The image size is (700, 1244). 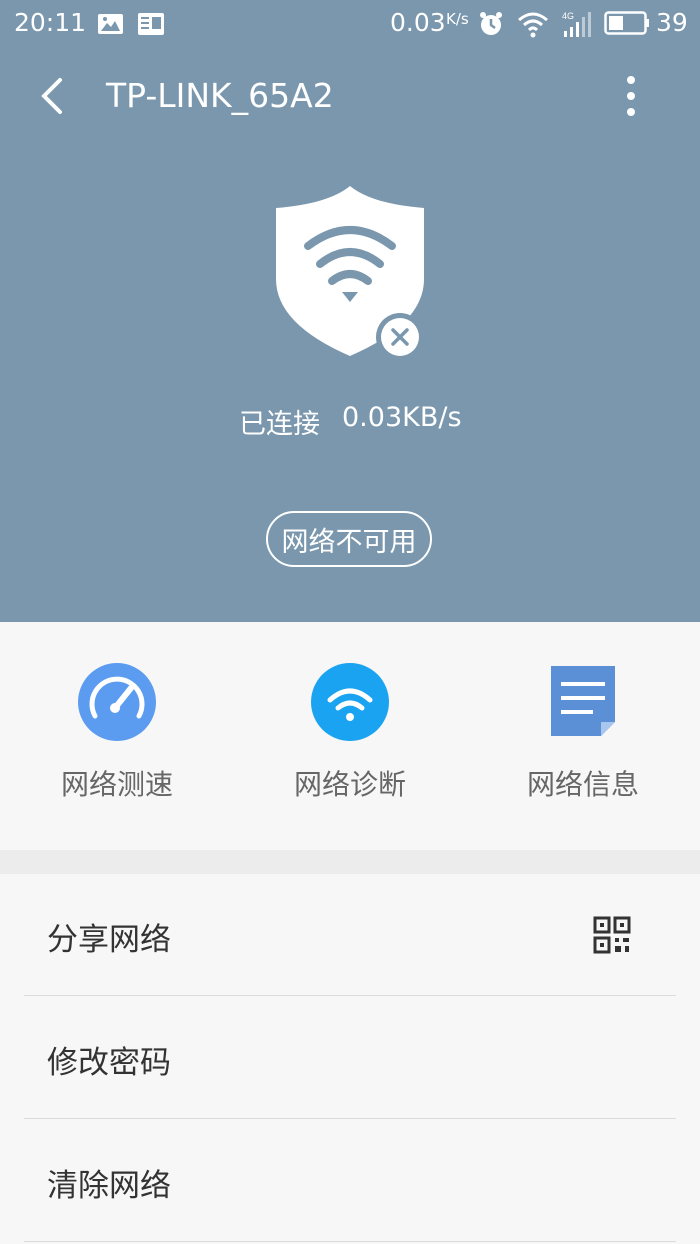 I want to click on svg-text: 4G, so click(x=568, y=16).